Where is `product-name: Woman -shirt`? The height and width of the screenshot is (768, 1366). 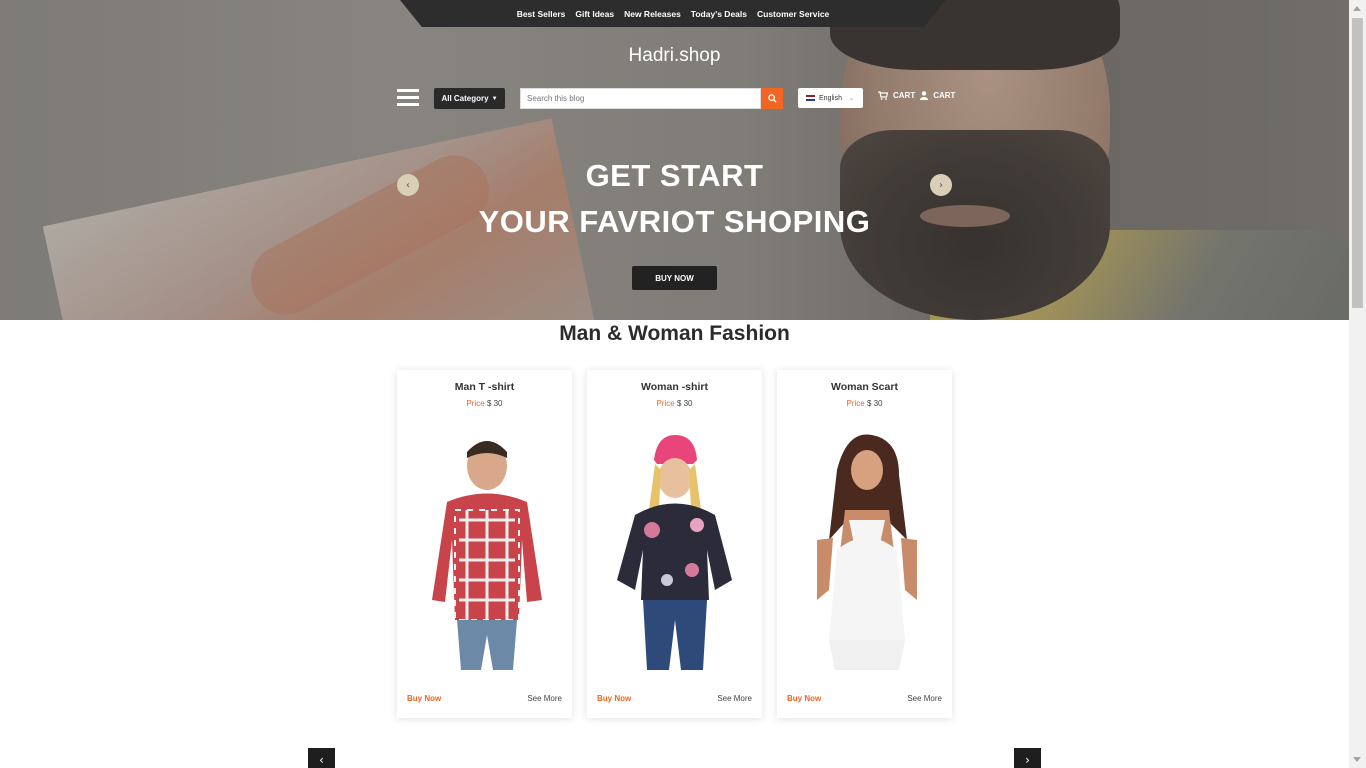 product-name: Woman -shirt is located at coordinates (674, 387).